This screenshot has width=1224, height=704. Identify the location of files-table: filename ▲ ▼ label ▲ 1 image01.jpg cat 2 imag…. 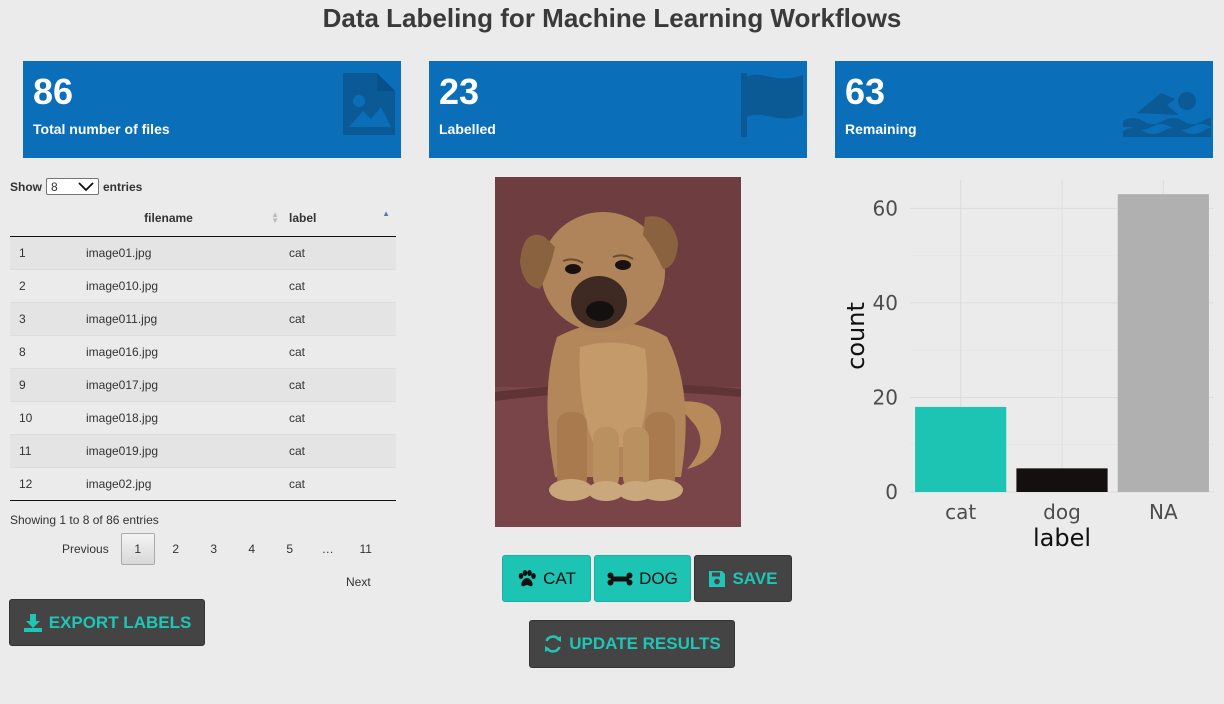
(203, 351).